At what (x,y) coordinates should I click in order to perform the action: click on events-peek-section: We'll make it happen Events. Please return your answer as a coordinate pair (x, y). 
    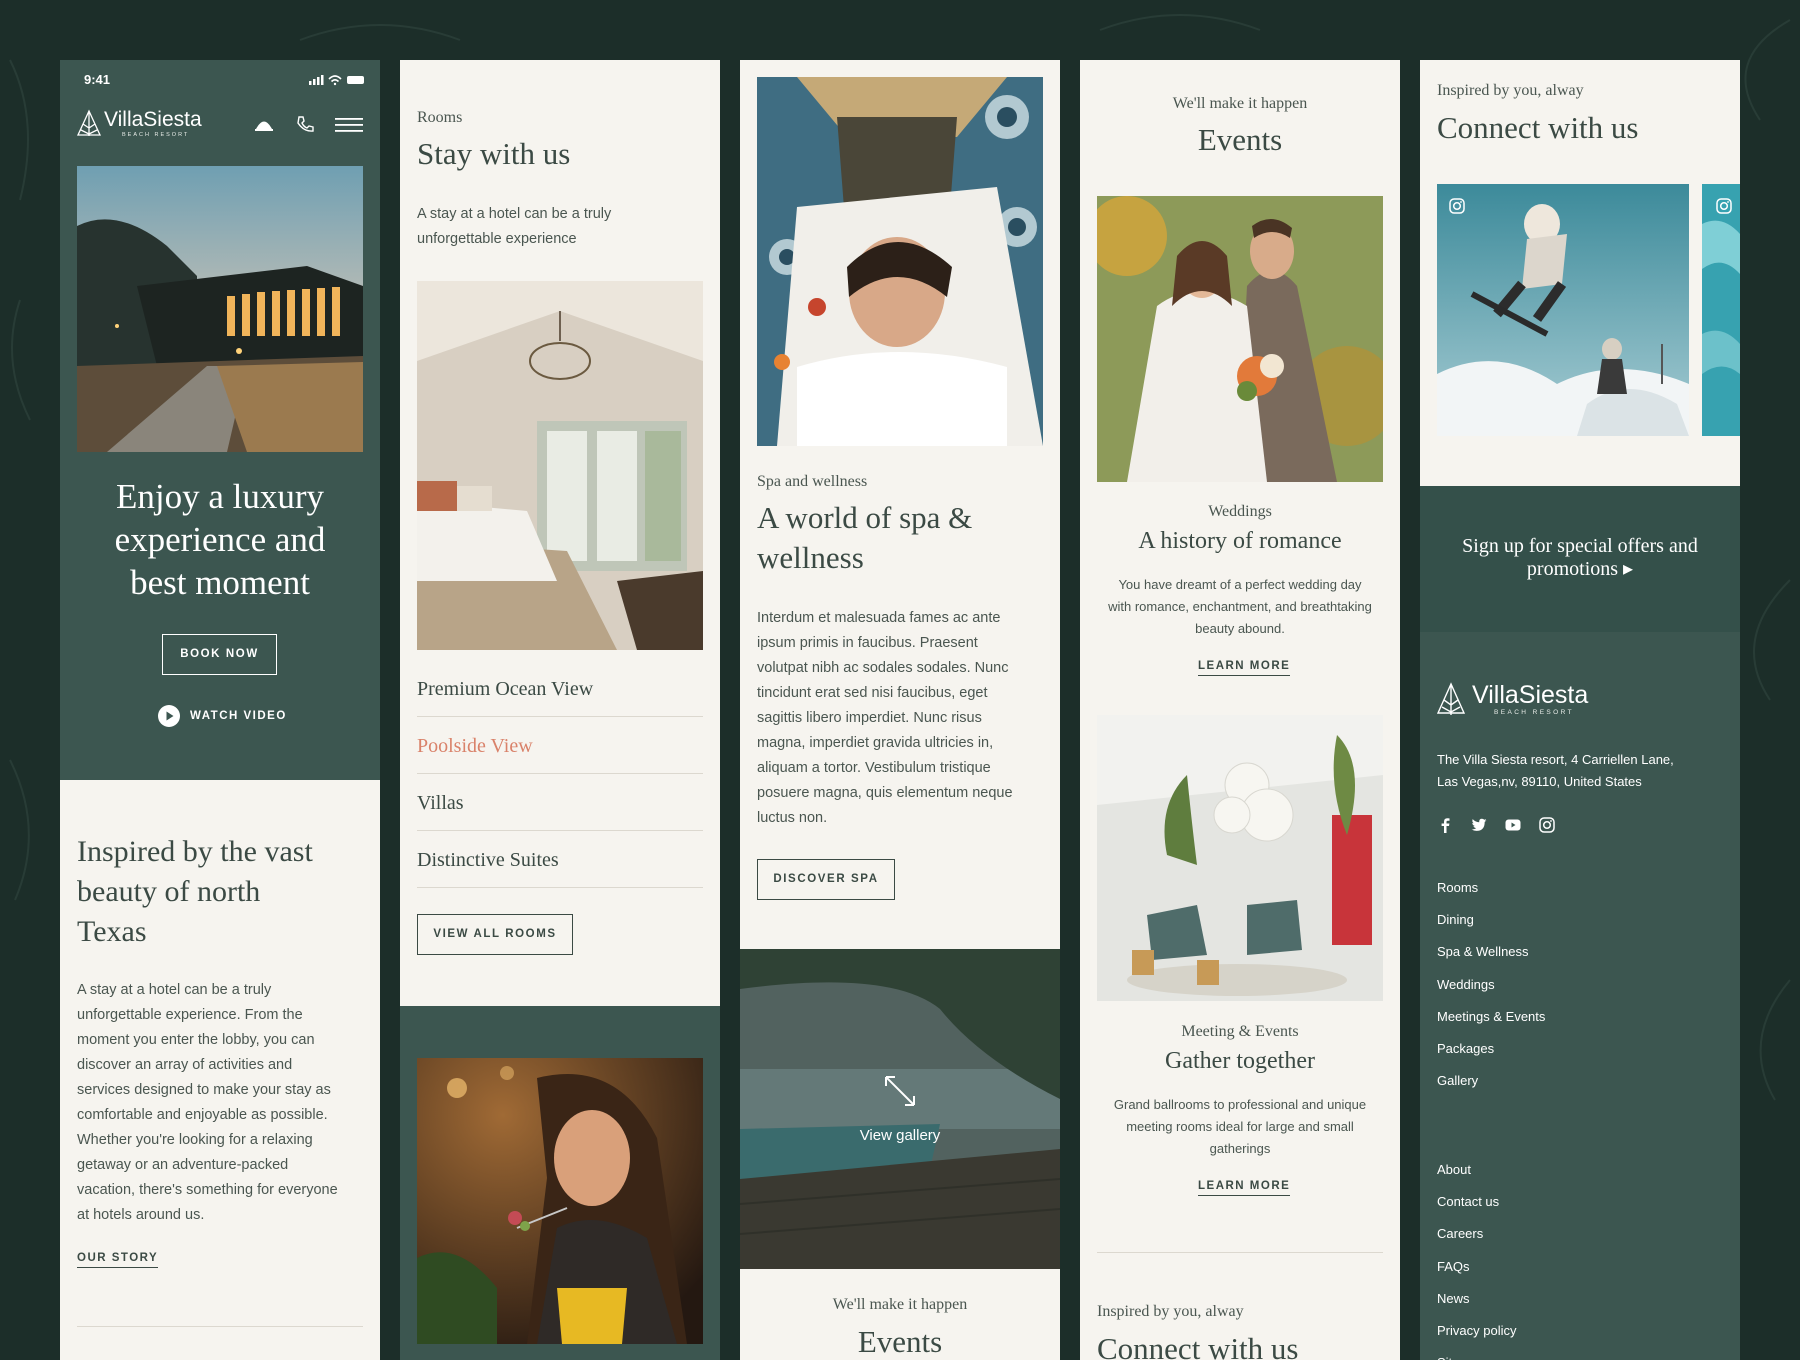
    Looking at the image, I should click on (900, 1314).